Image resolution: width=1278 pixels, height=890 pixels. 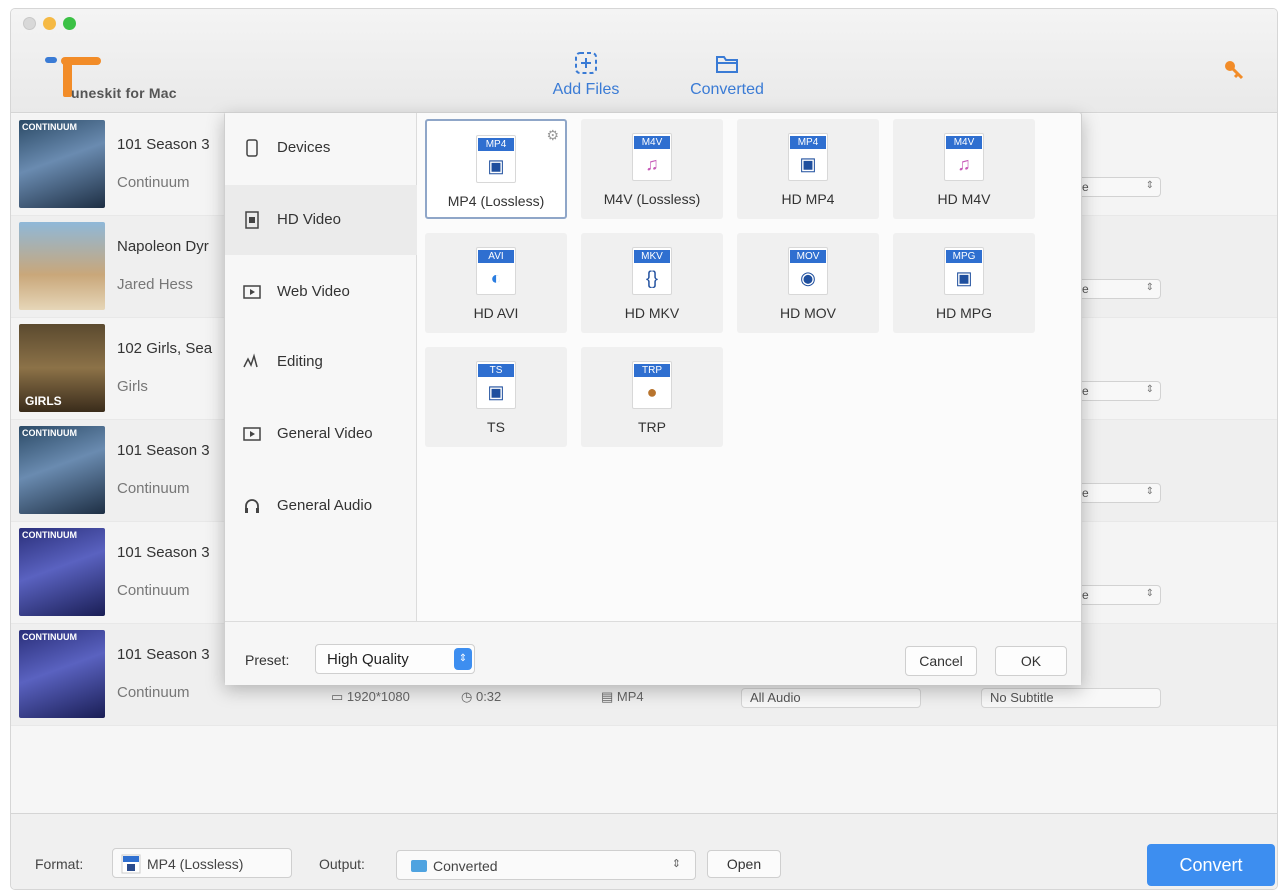 I want to click on hd-video-icon, so click(x=252, y=220).